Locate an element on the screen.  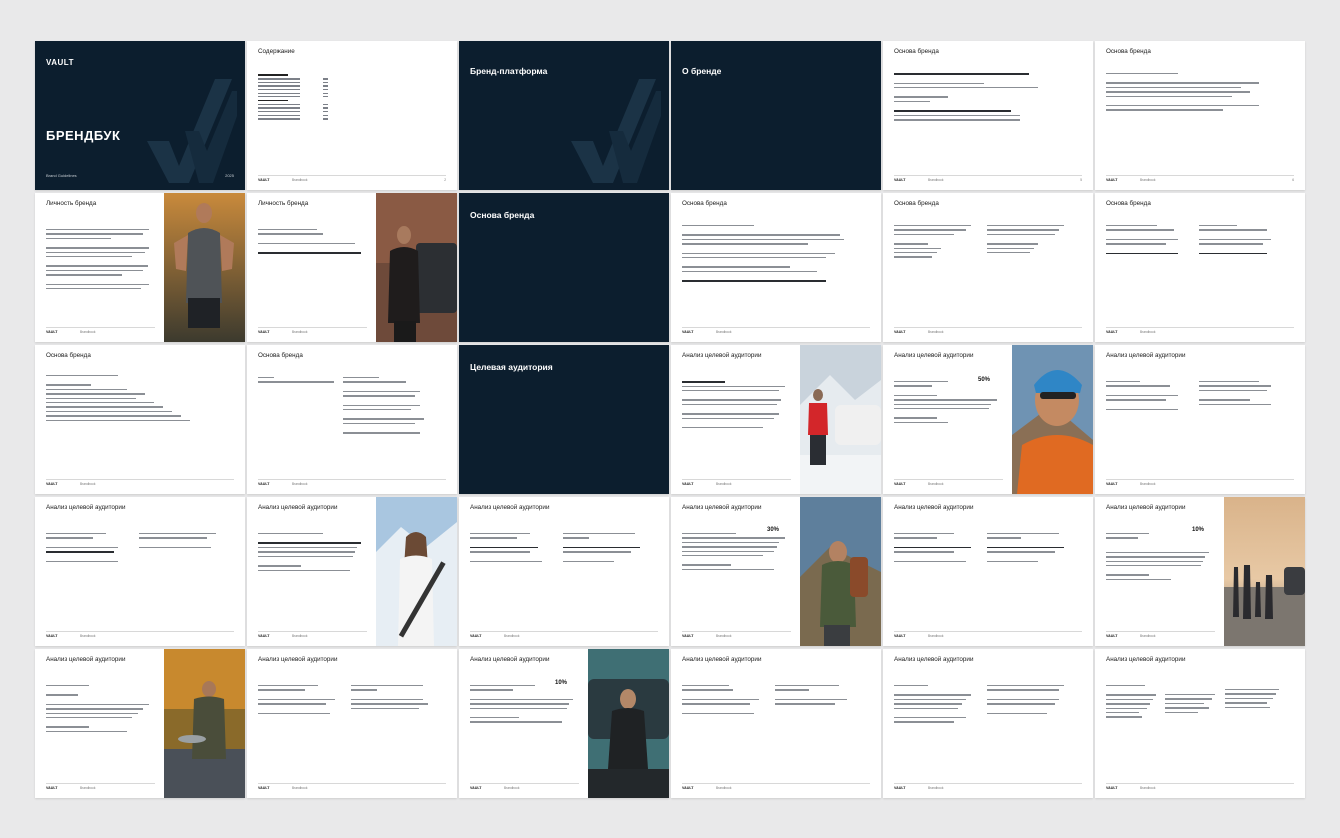
climber-helmet-photo is located at coordinates (1052, 419).